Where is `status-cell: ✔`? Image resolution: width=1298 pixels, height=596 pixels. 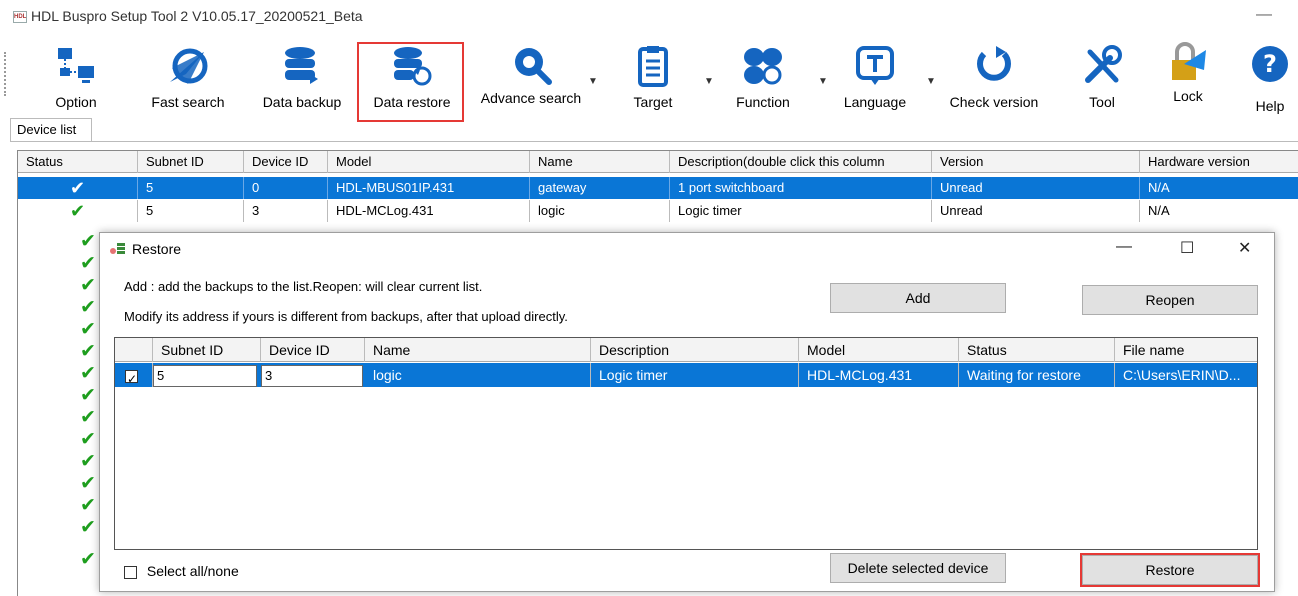
status-cell: ✔ is located at coordinates (78, 188).